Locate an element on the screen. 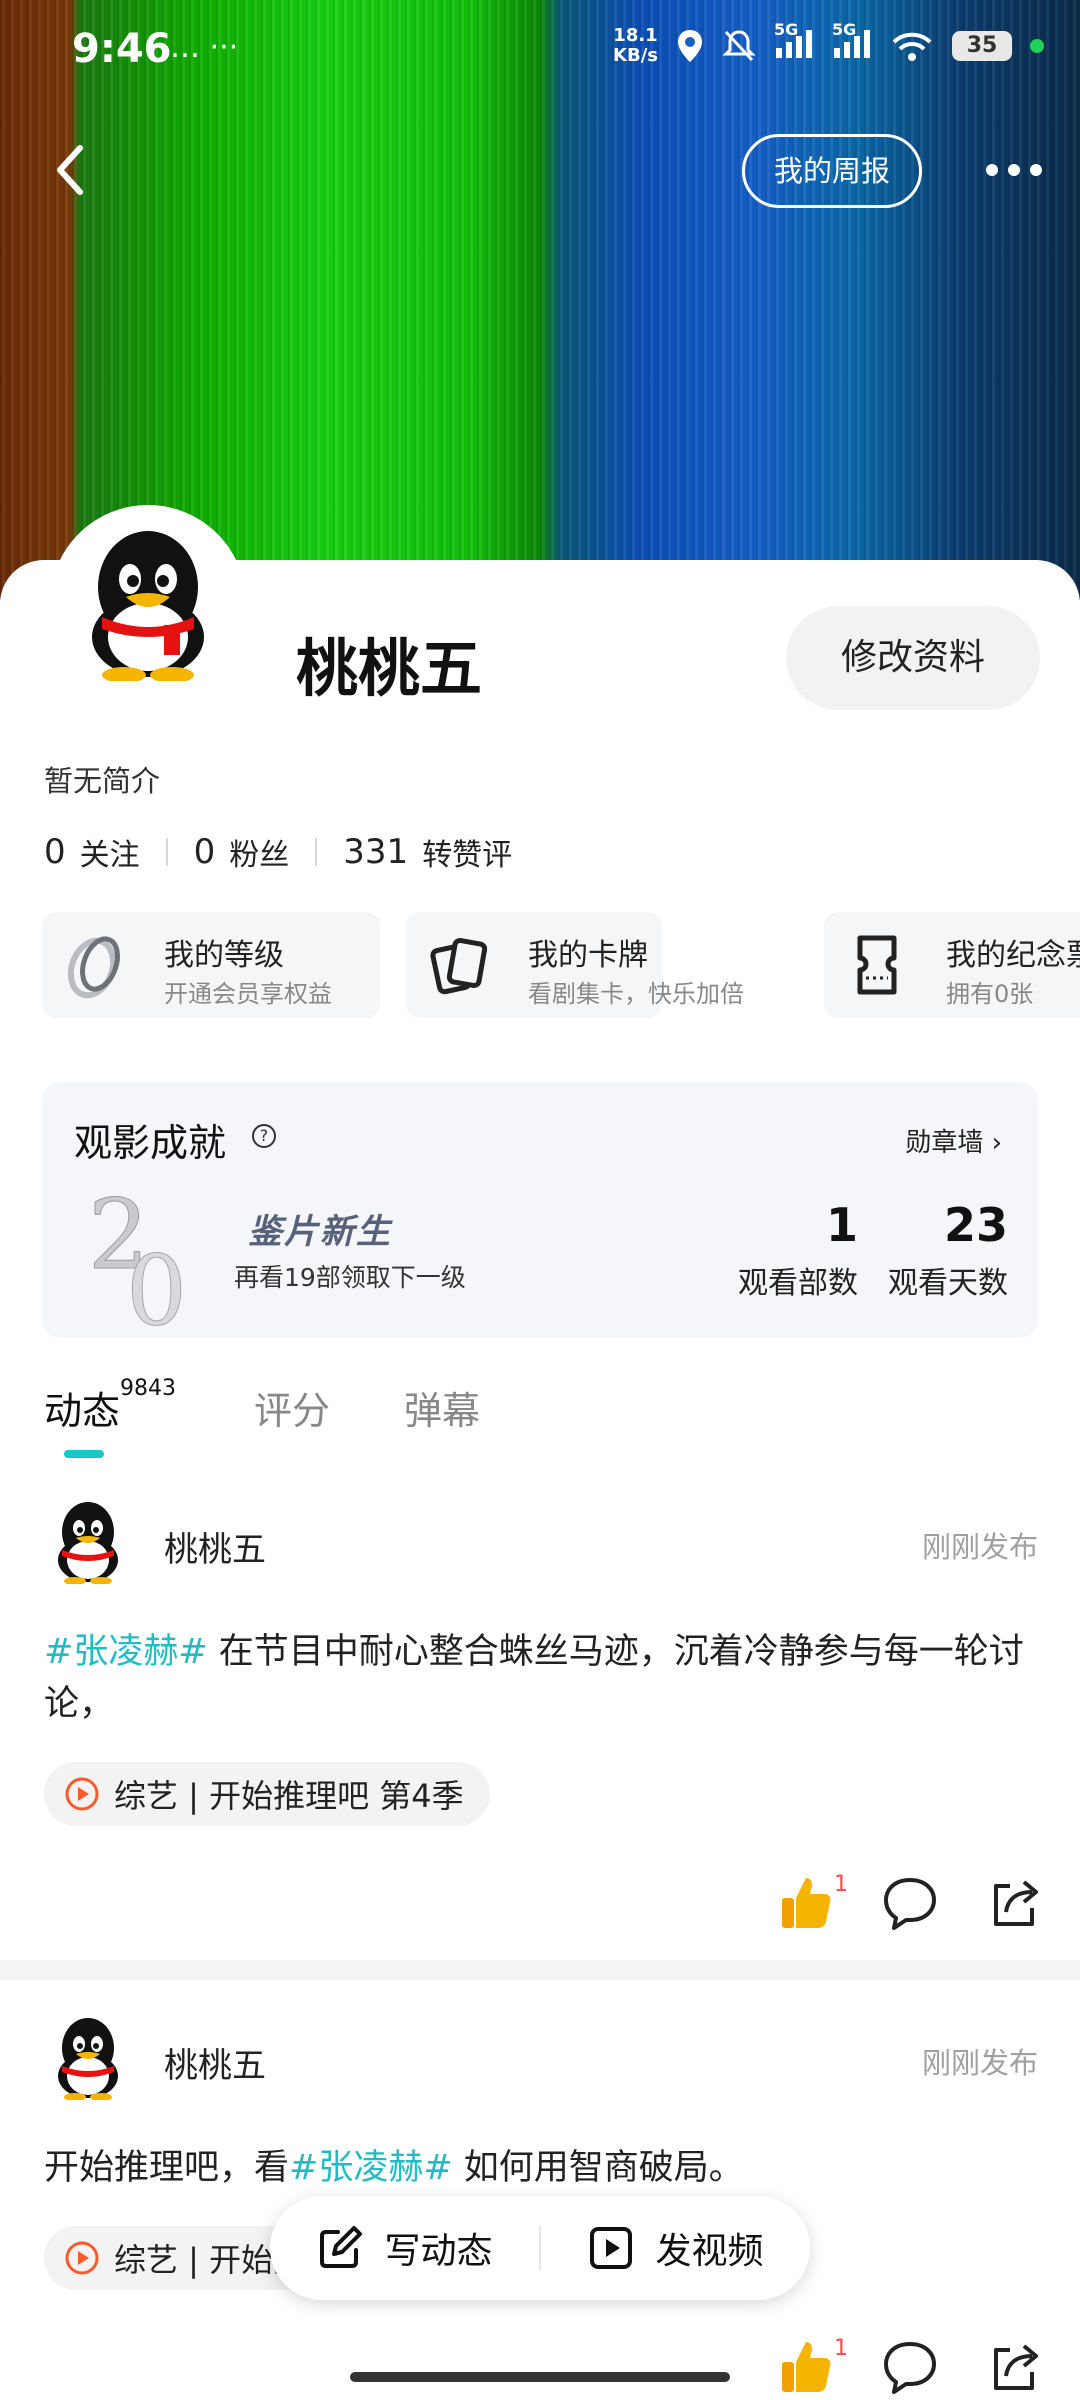 The width and height of the screenshot is (1080, 2400). wifi-icon is located at coordinates (912, 46).